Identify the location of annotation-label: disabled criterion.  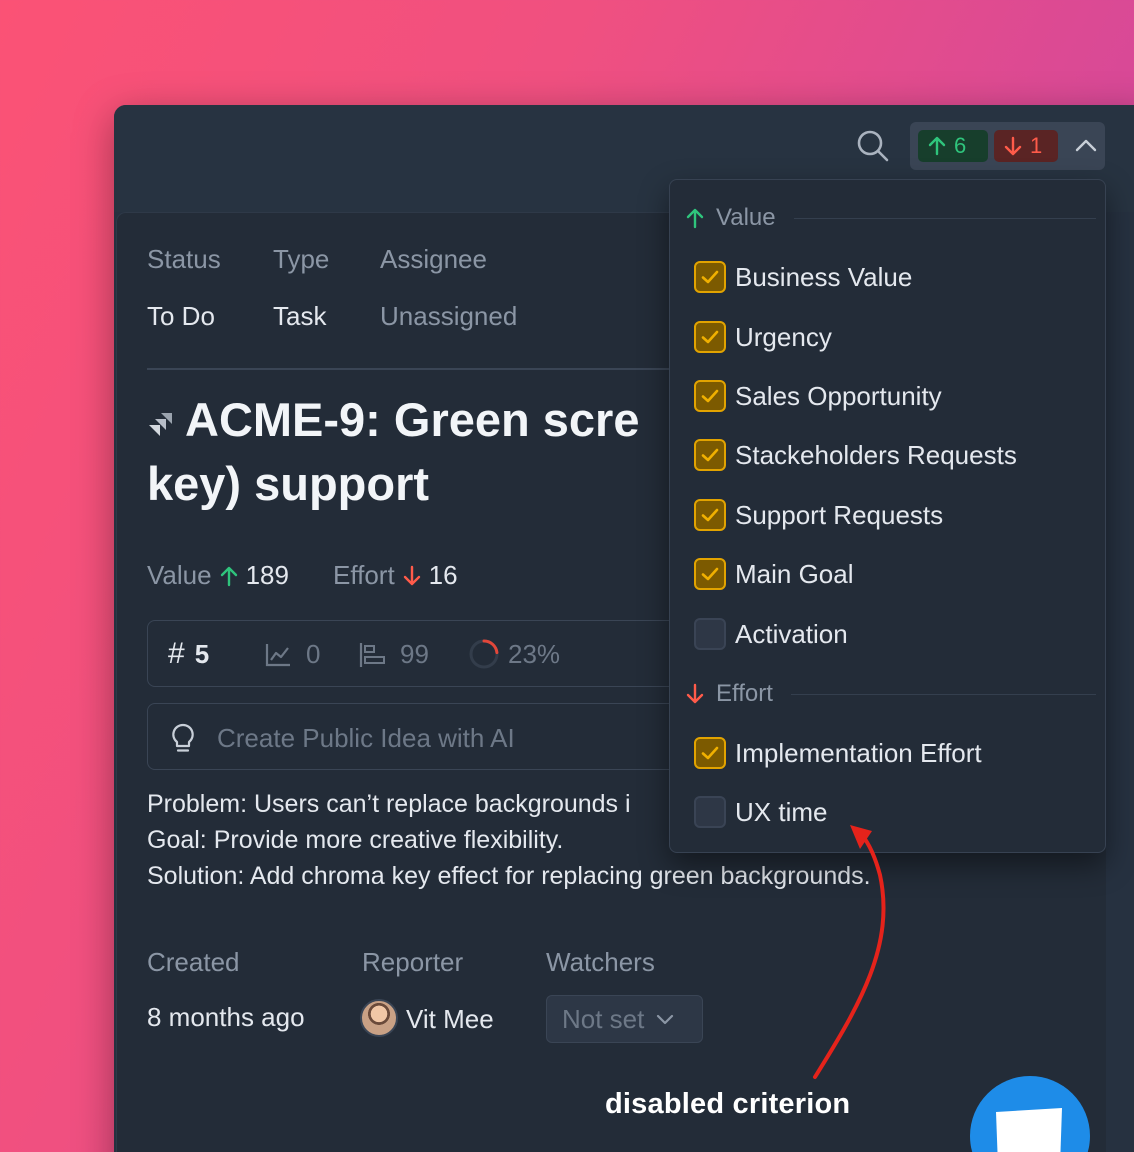
(728, 1104).